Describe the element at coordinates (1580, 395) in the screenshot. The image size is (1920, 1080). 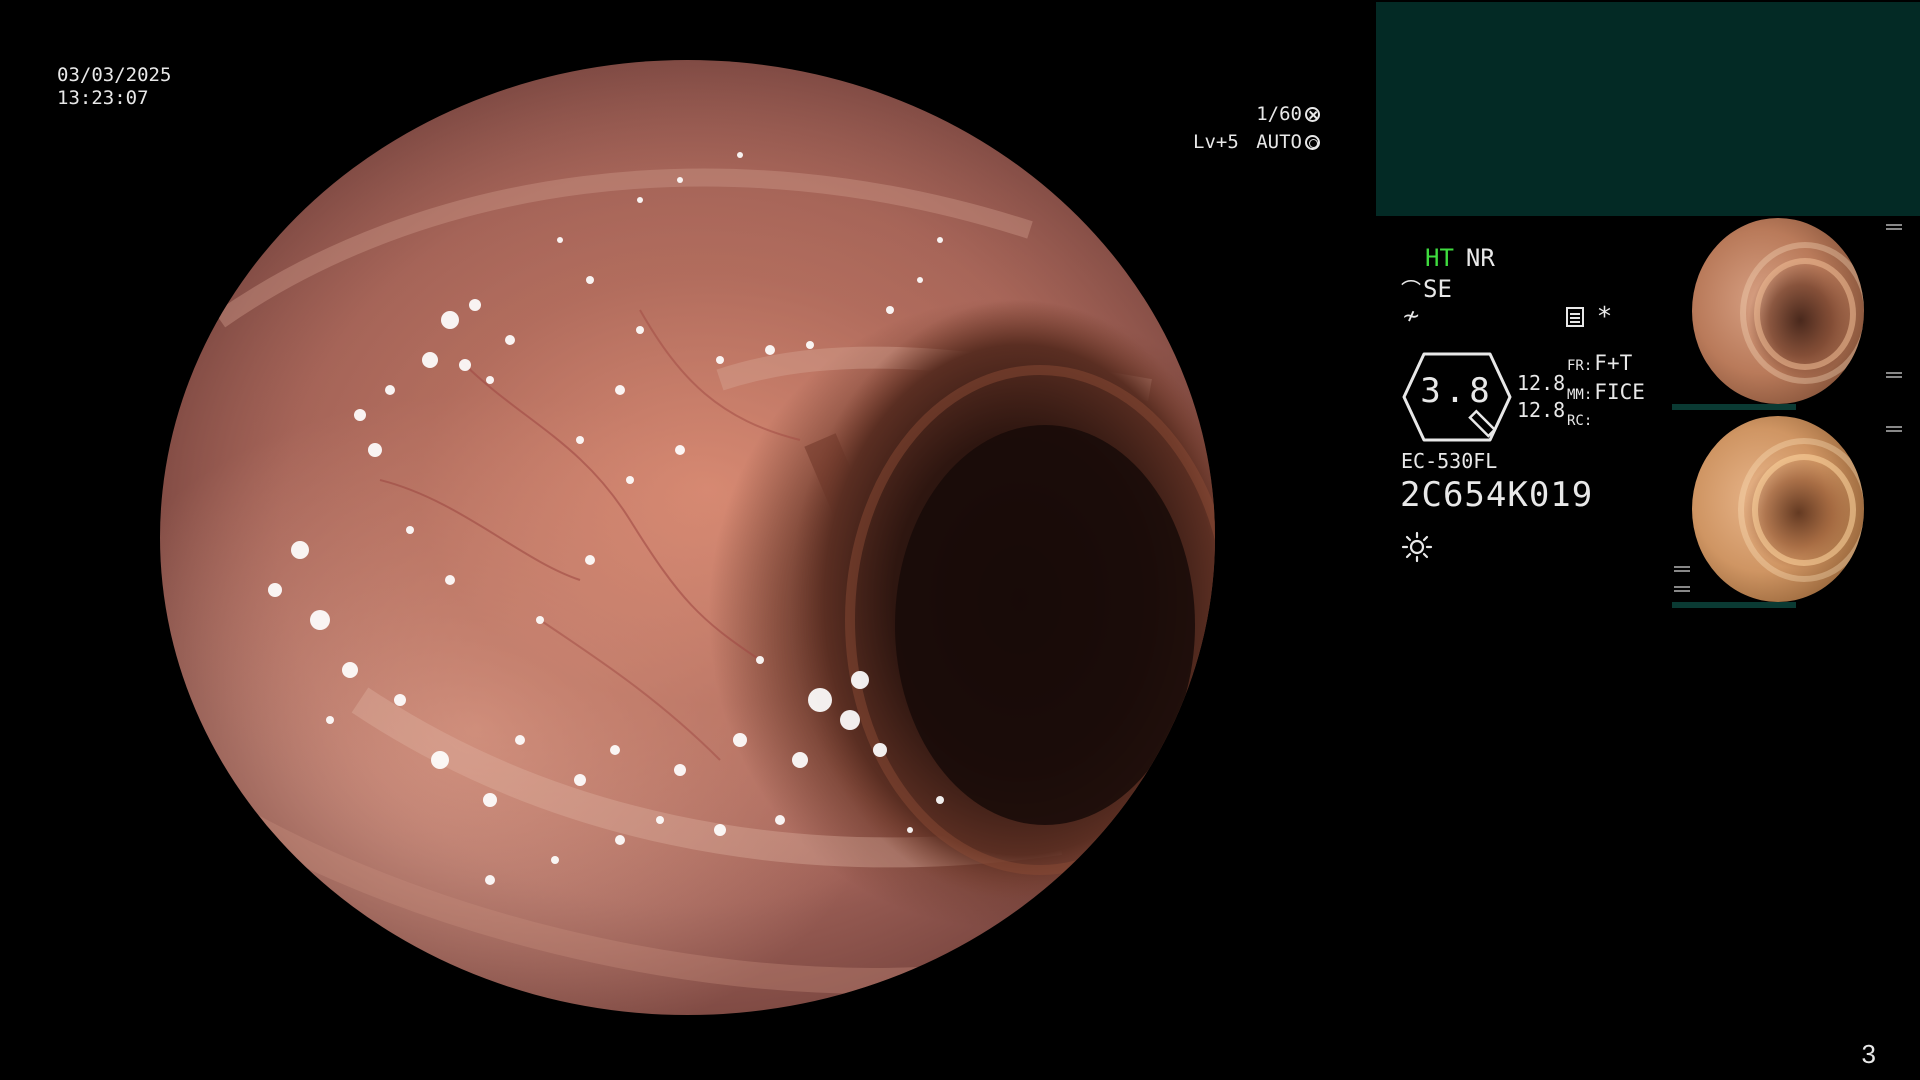
I see `mm-key: MM:` at that location.